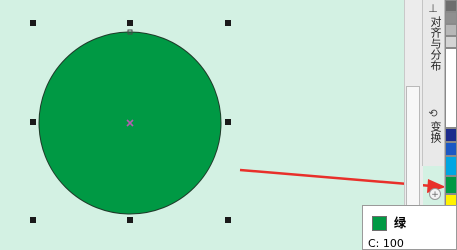 The height and width of the screenshot is (250, 457). What do you see at coordinates (228, 23) in the screenshot?
I see `selection-handle-top-right` at bounding box center [228, 23].